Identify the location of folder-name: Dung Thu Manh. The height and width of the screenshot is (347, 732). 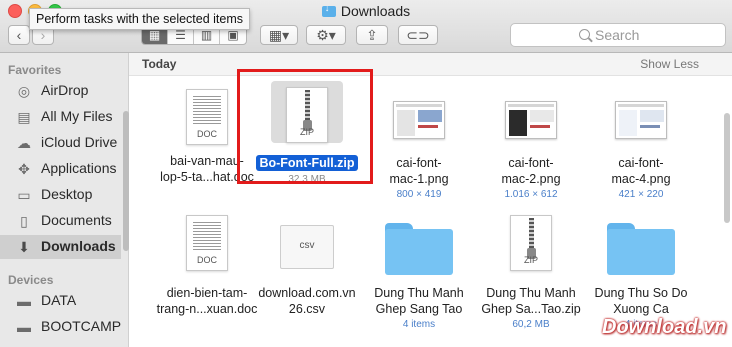
(419, 293).